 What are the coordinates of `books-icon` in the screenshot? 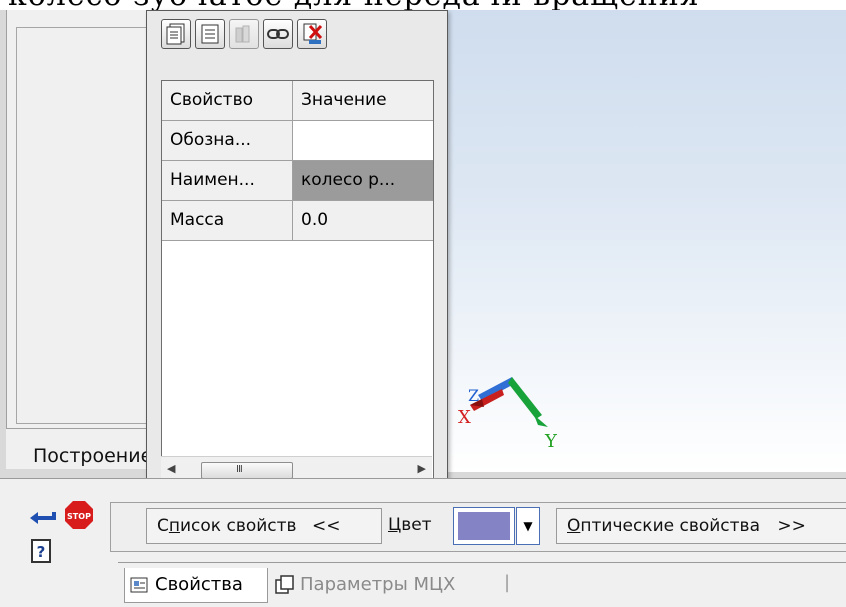 It's located at (244, 34).